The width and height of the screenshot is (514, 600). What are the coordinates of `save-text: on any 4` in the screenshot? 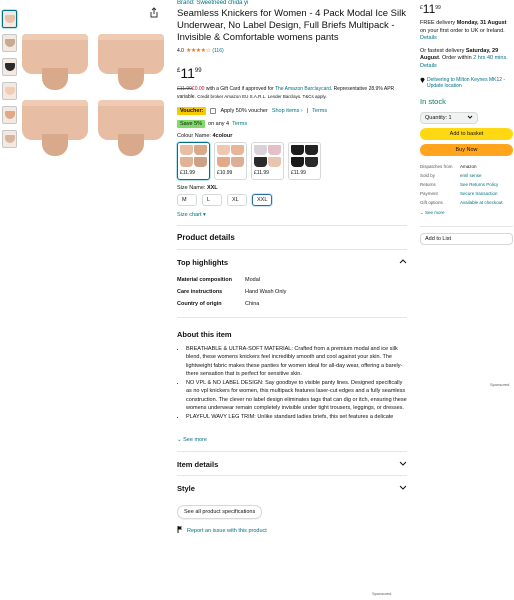 It's located at (219, 124).